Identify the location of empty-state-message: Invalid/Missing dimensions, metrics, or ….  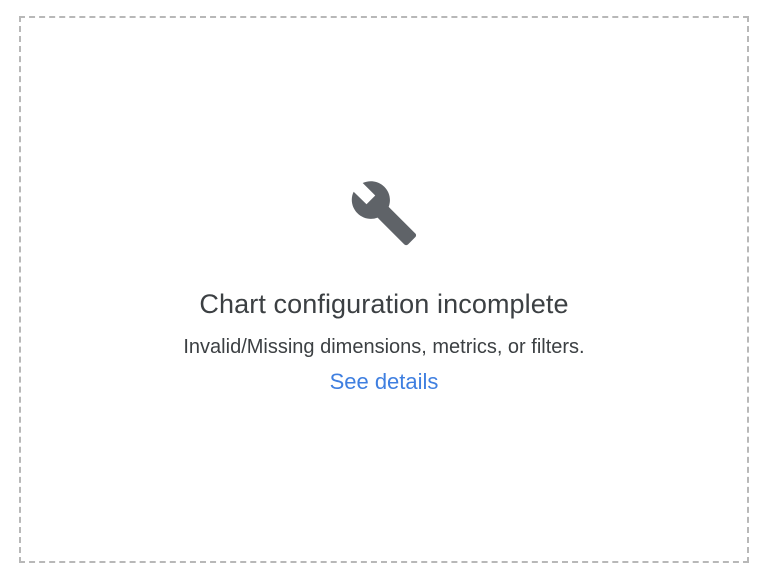
(384, 347).